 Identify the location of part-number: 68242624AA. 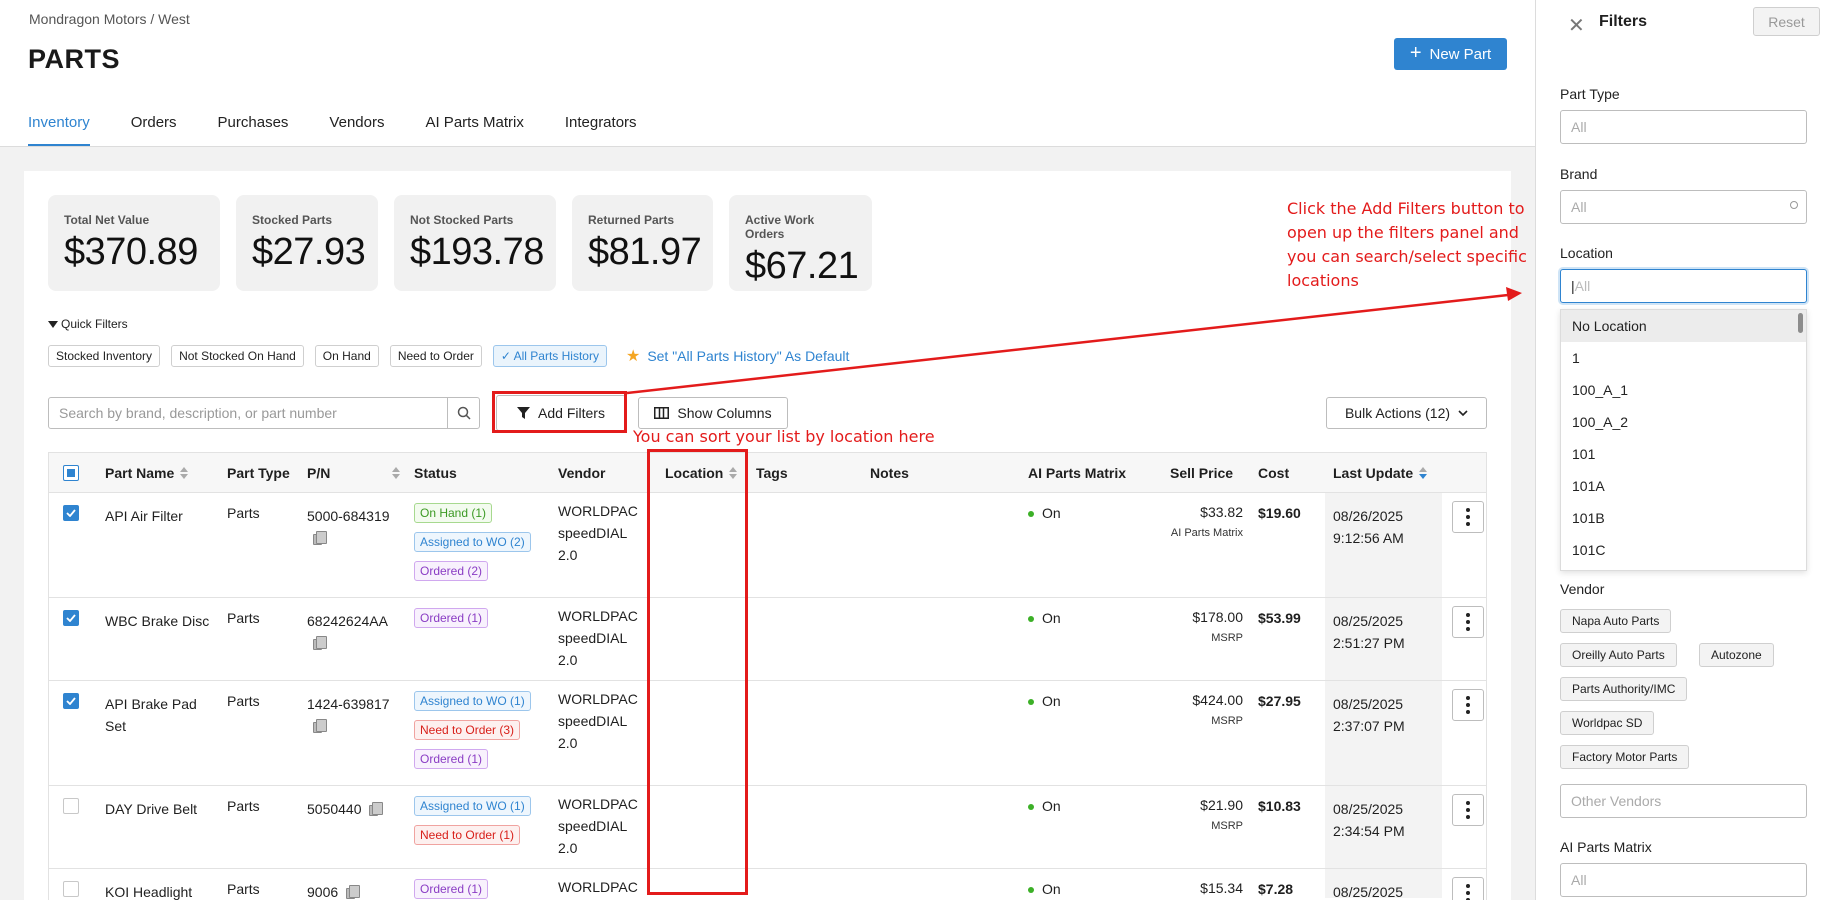
(354, 632).